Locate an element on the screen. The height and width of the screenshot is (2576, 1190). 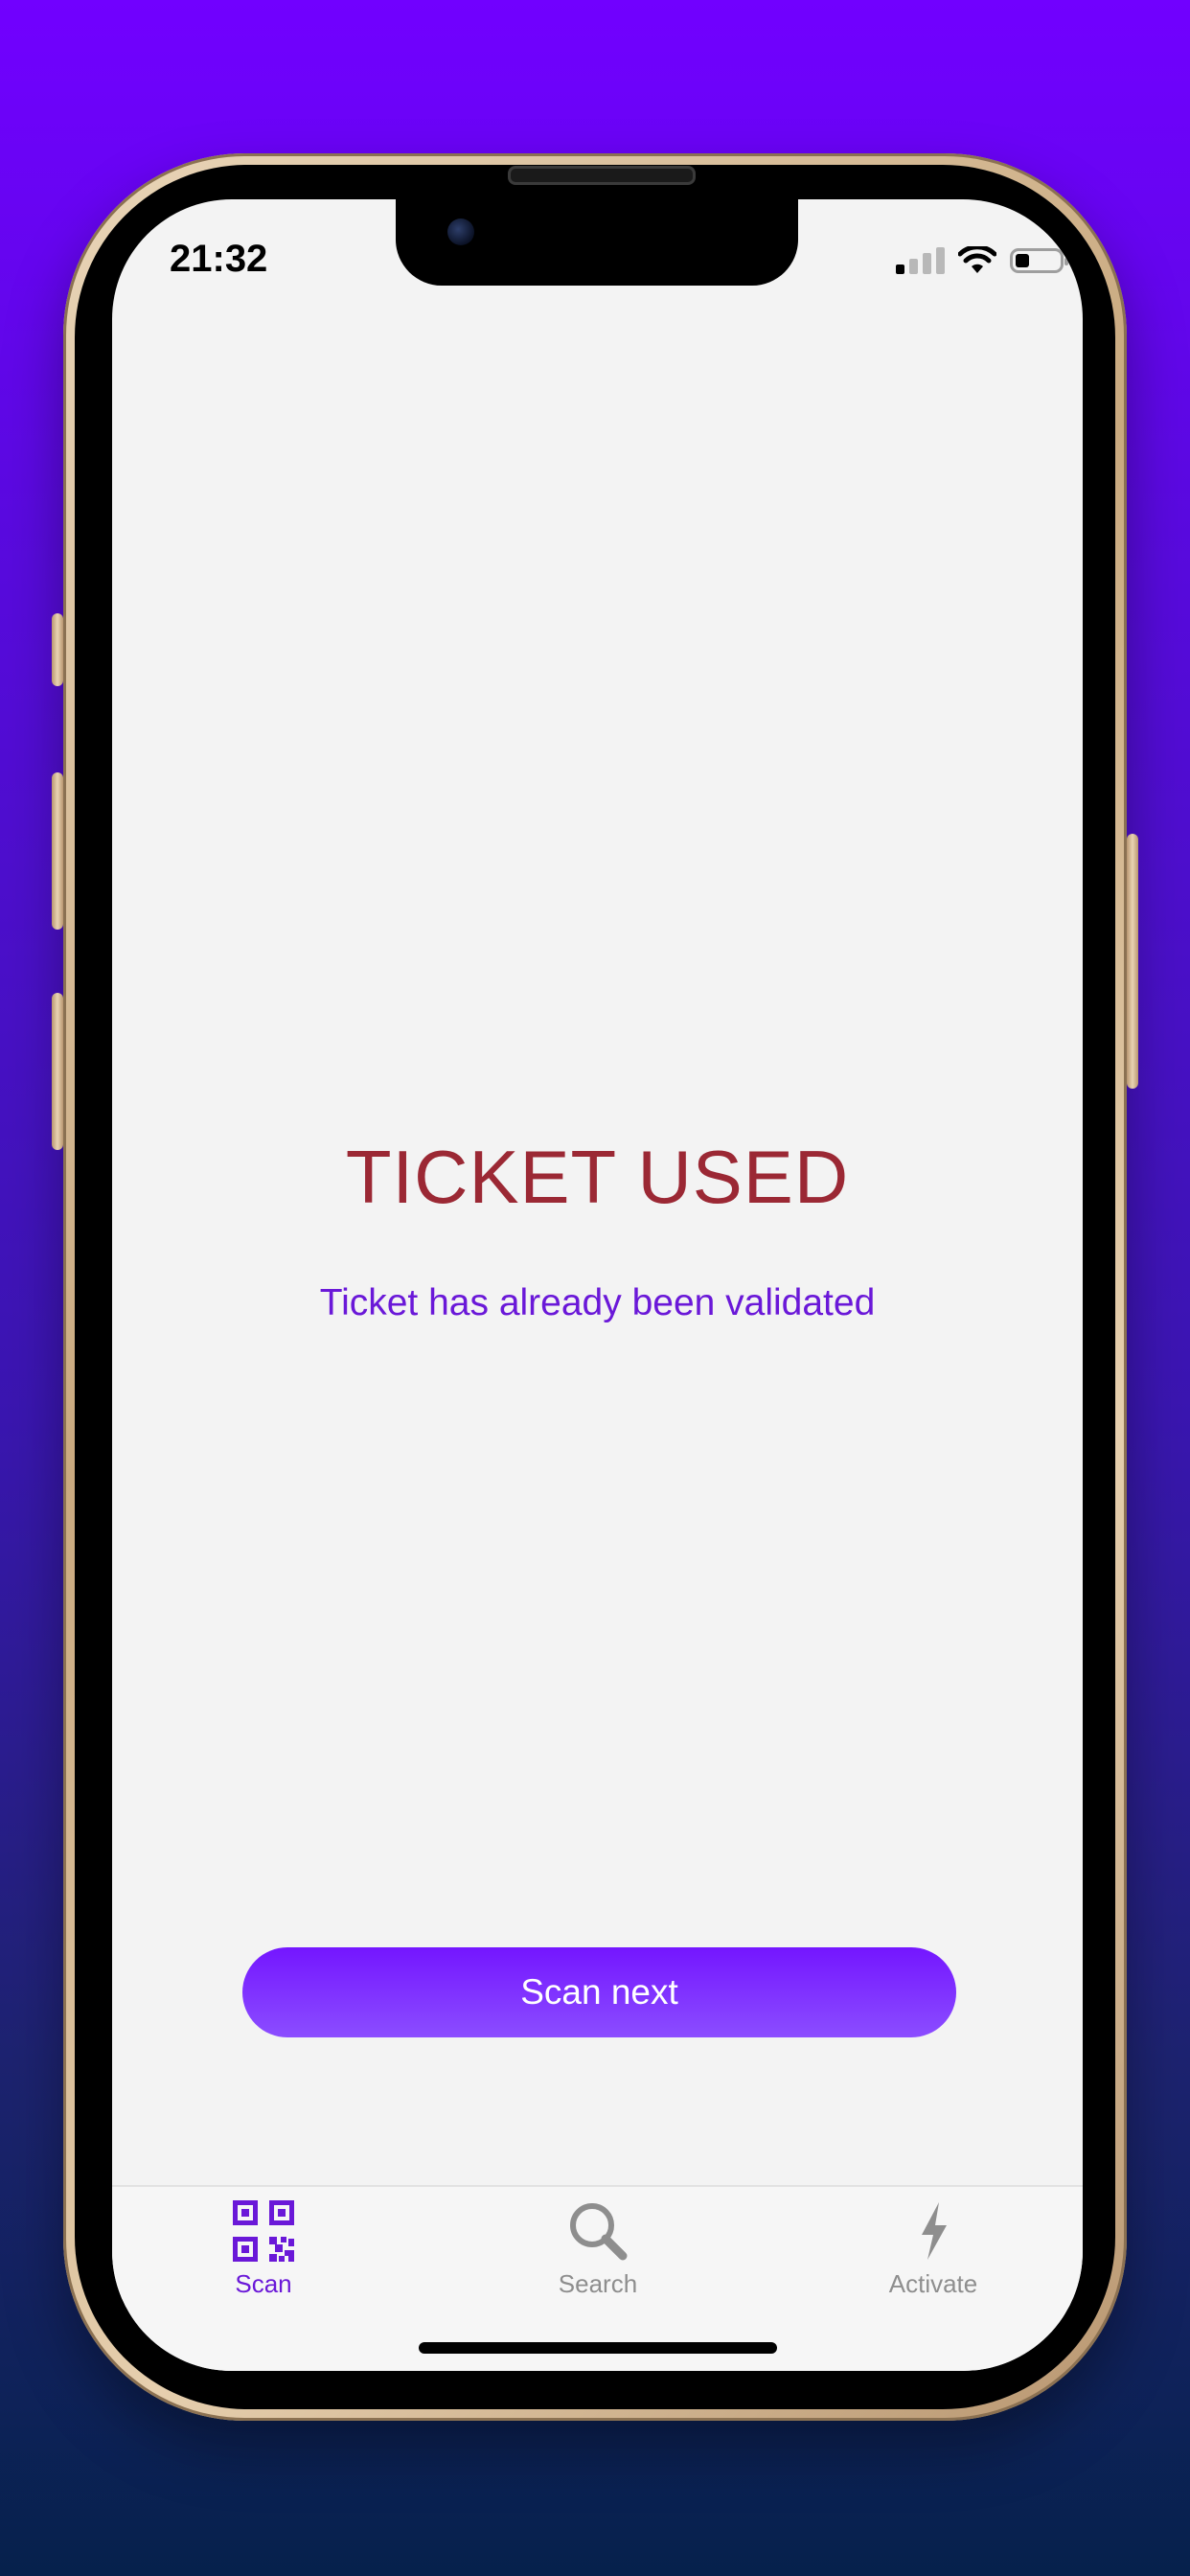
tab-activate: Activate is located at coordinates (933, 2257).